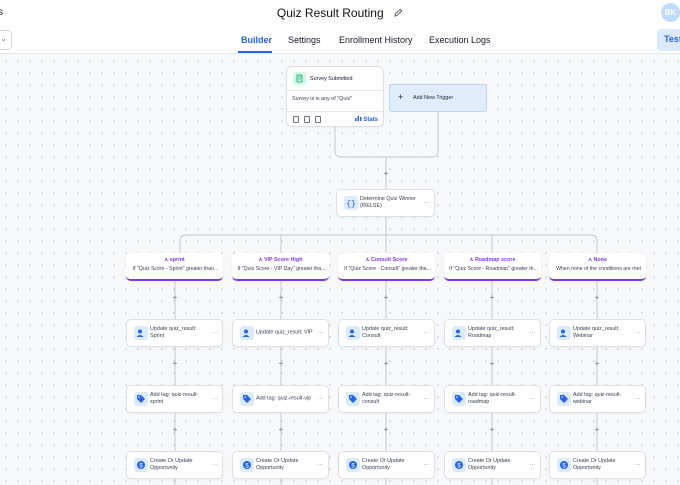 The height and width of the screenshot is (485, 680). I want to click on trigger-footer: Stats, so click(335, 118).